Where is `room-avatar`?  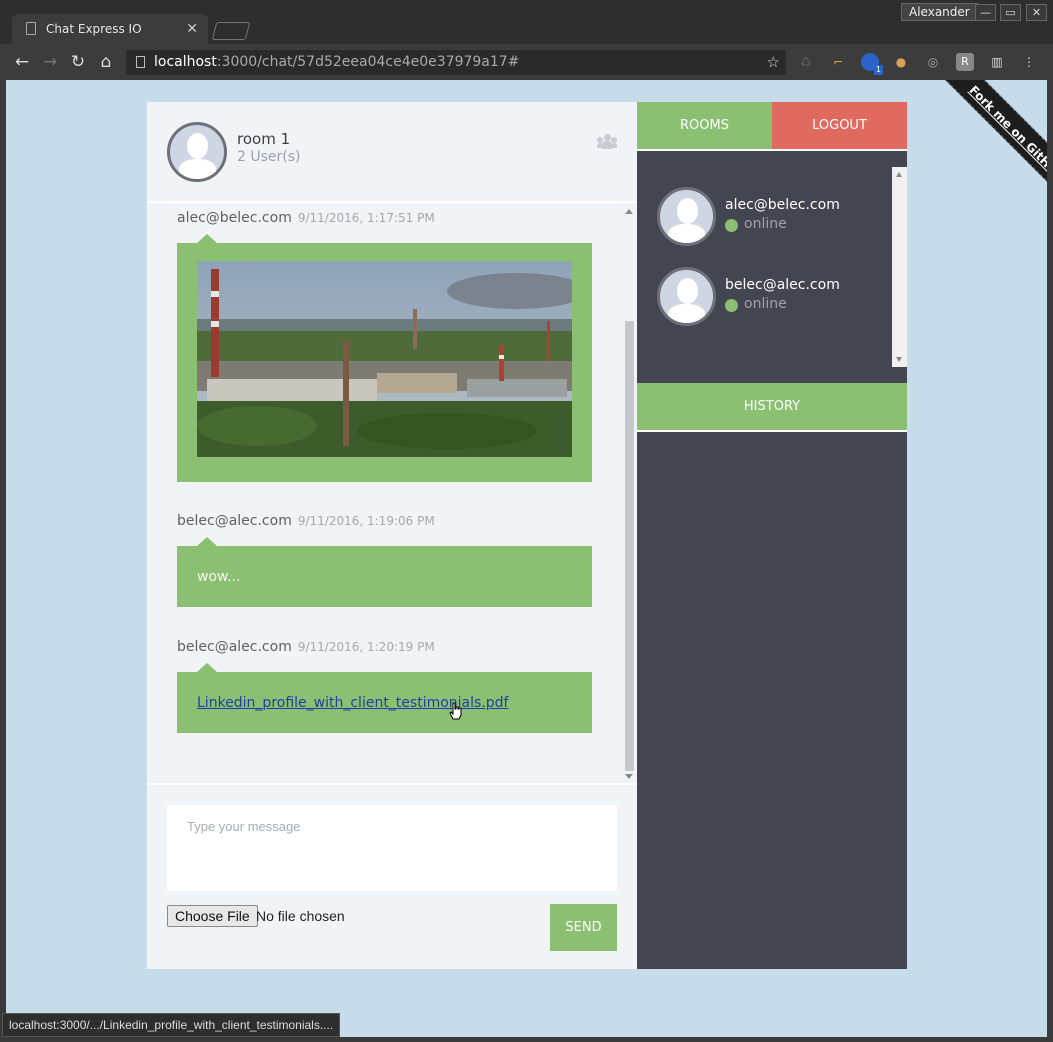
room-avatar is located at coordinates (197, 152).